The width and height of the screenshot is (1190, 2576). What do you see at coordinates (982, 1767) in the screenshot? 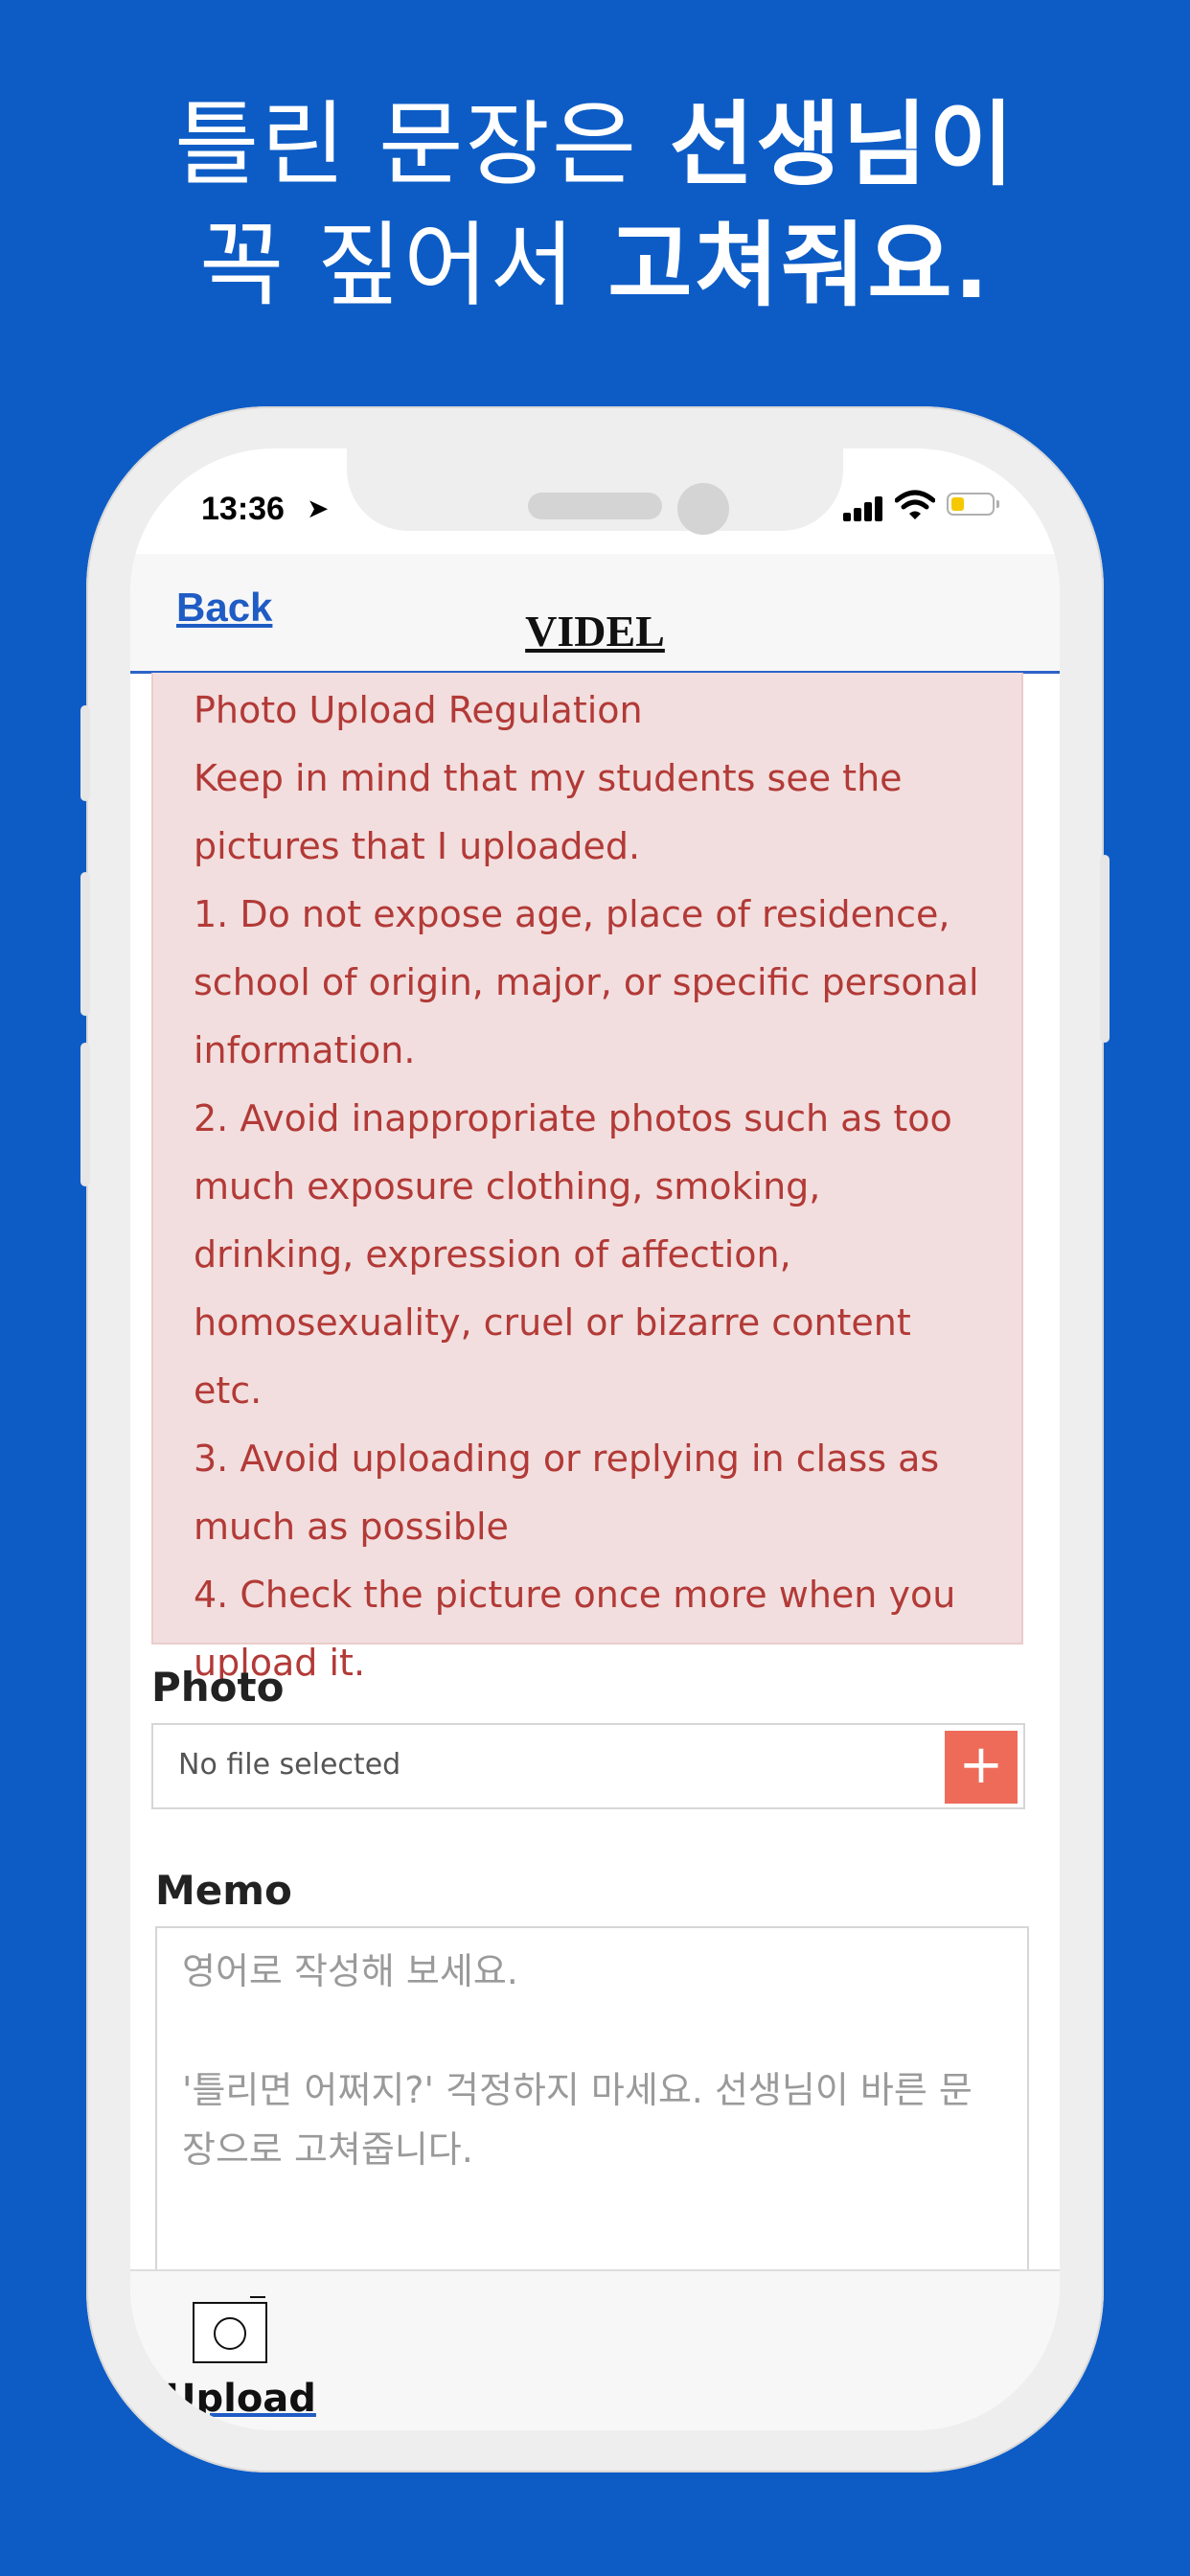
I see `add-photo-button: +` at bounding box center [982, 1767].